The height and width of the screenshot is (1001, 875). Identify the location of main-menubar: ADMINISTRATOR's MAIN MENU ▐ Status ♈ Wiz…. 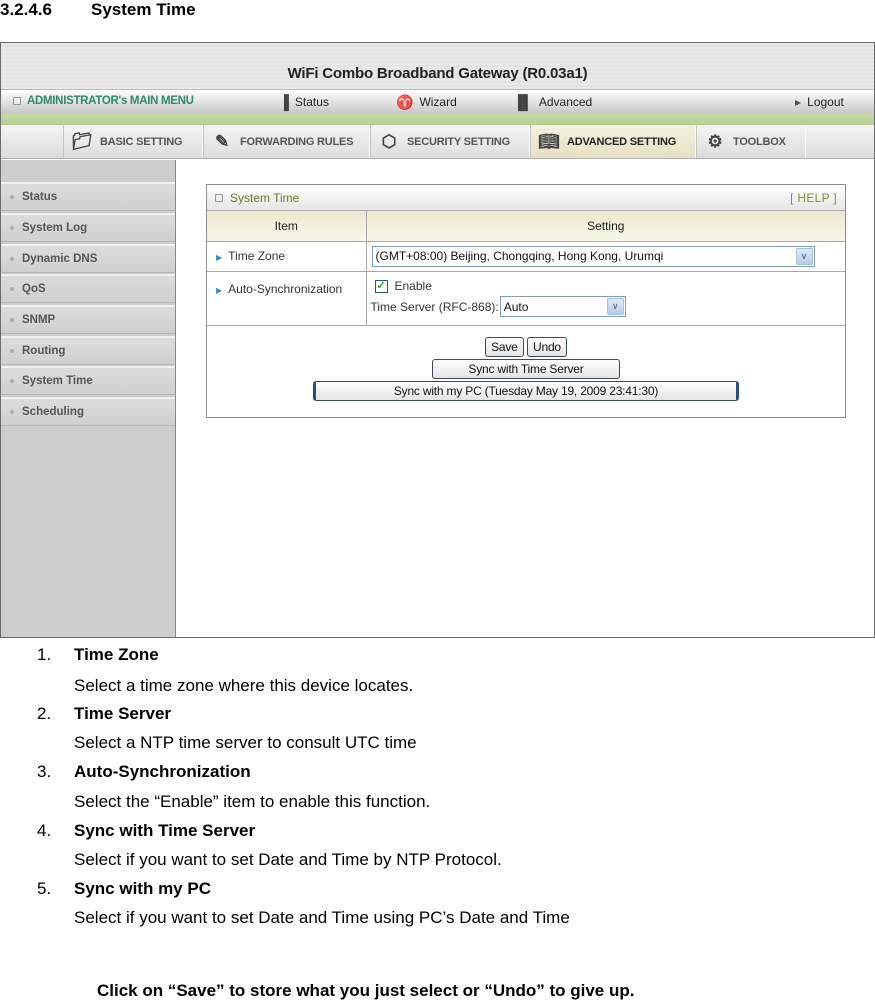
(437, 101).